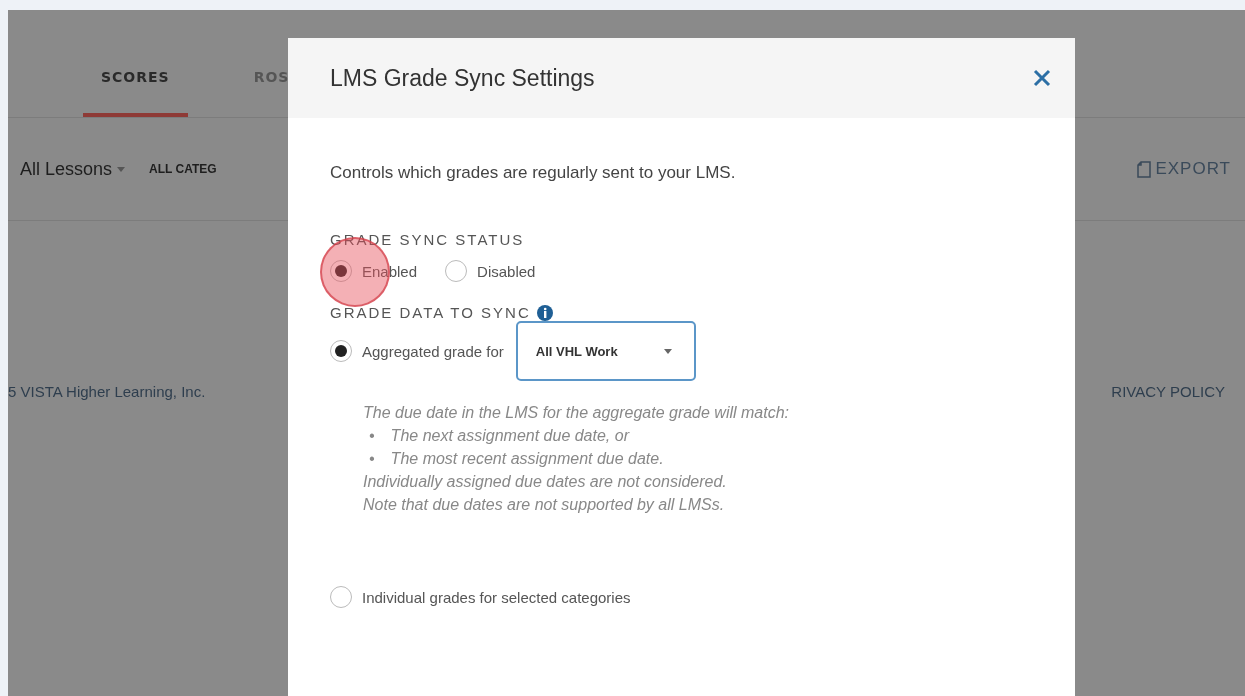  I want to click on copyright-text: 5 VISTA Higher Learning, Inc., so click(107, 391).